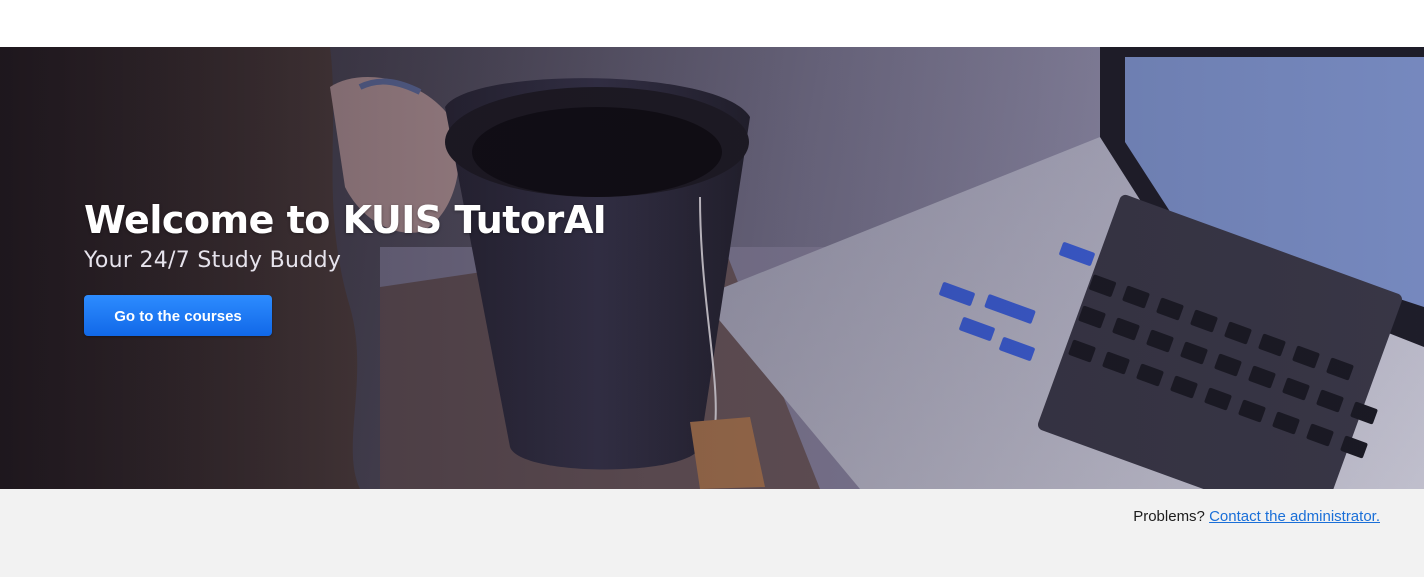  I want to click on hero-subtitle: Your 24/7 Study Buddy, so click(213, 260).